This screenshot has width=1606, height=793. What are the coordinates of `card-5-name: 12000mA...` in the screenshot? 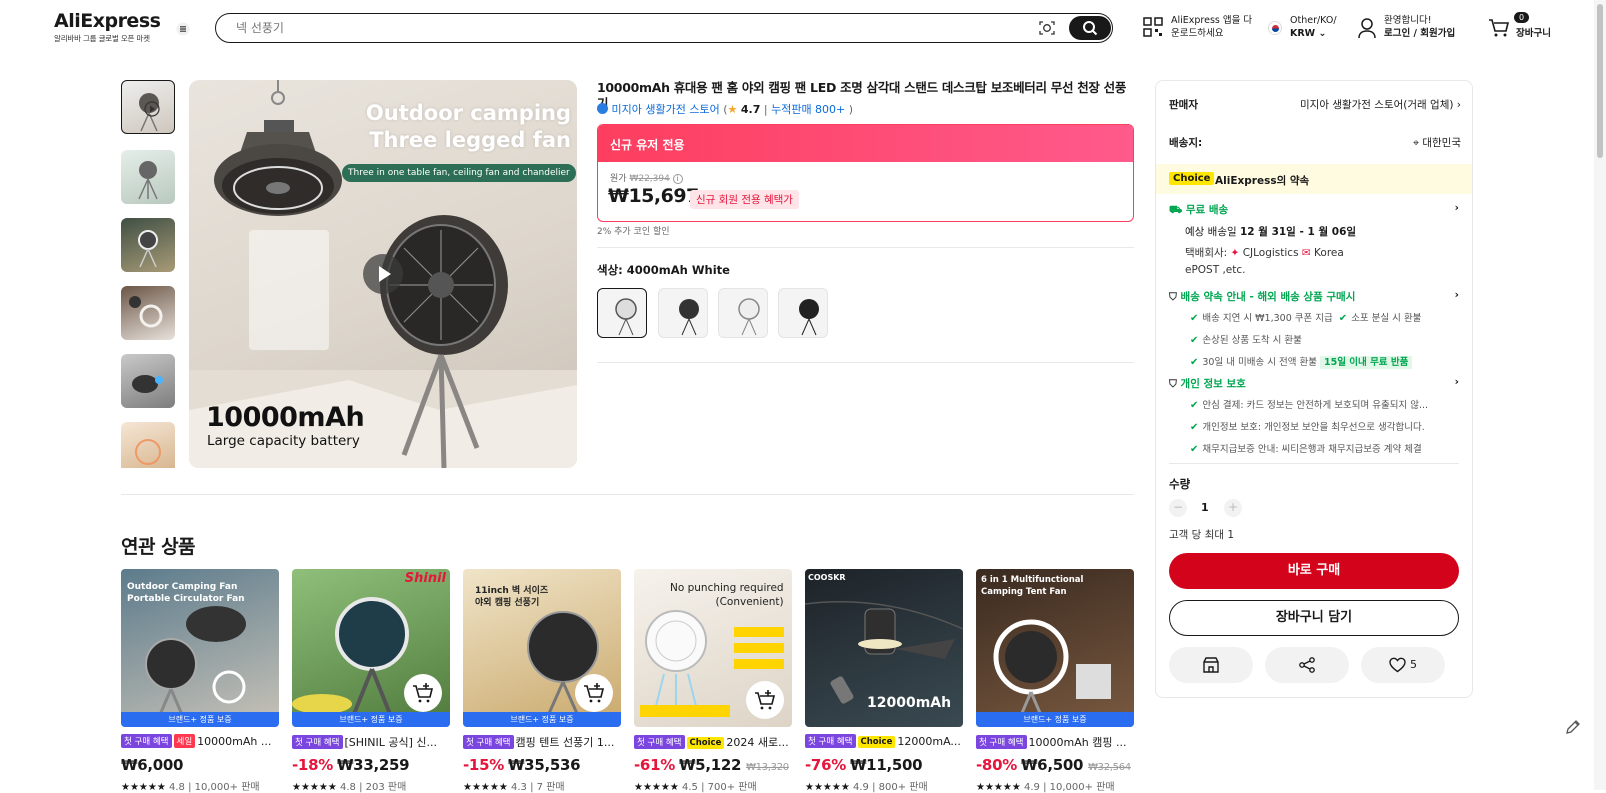 It's located at (929, 741).